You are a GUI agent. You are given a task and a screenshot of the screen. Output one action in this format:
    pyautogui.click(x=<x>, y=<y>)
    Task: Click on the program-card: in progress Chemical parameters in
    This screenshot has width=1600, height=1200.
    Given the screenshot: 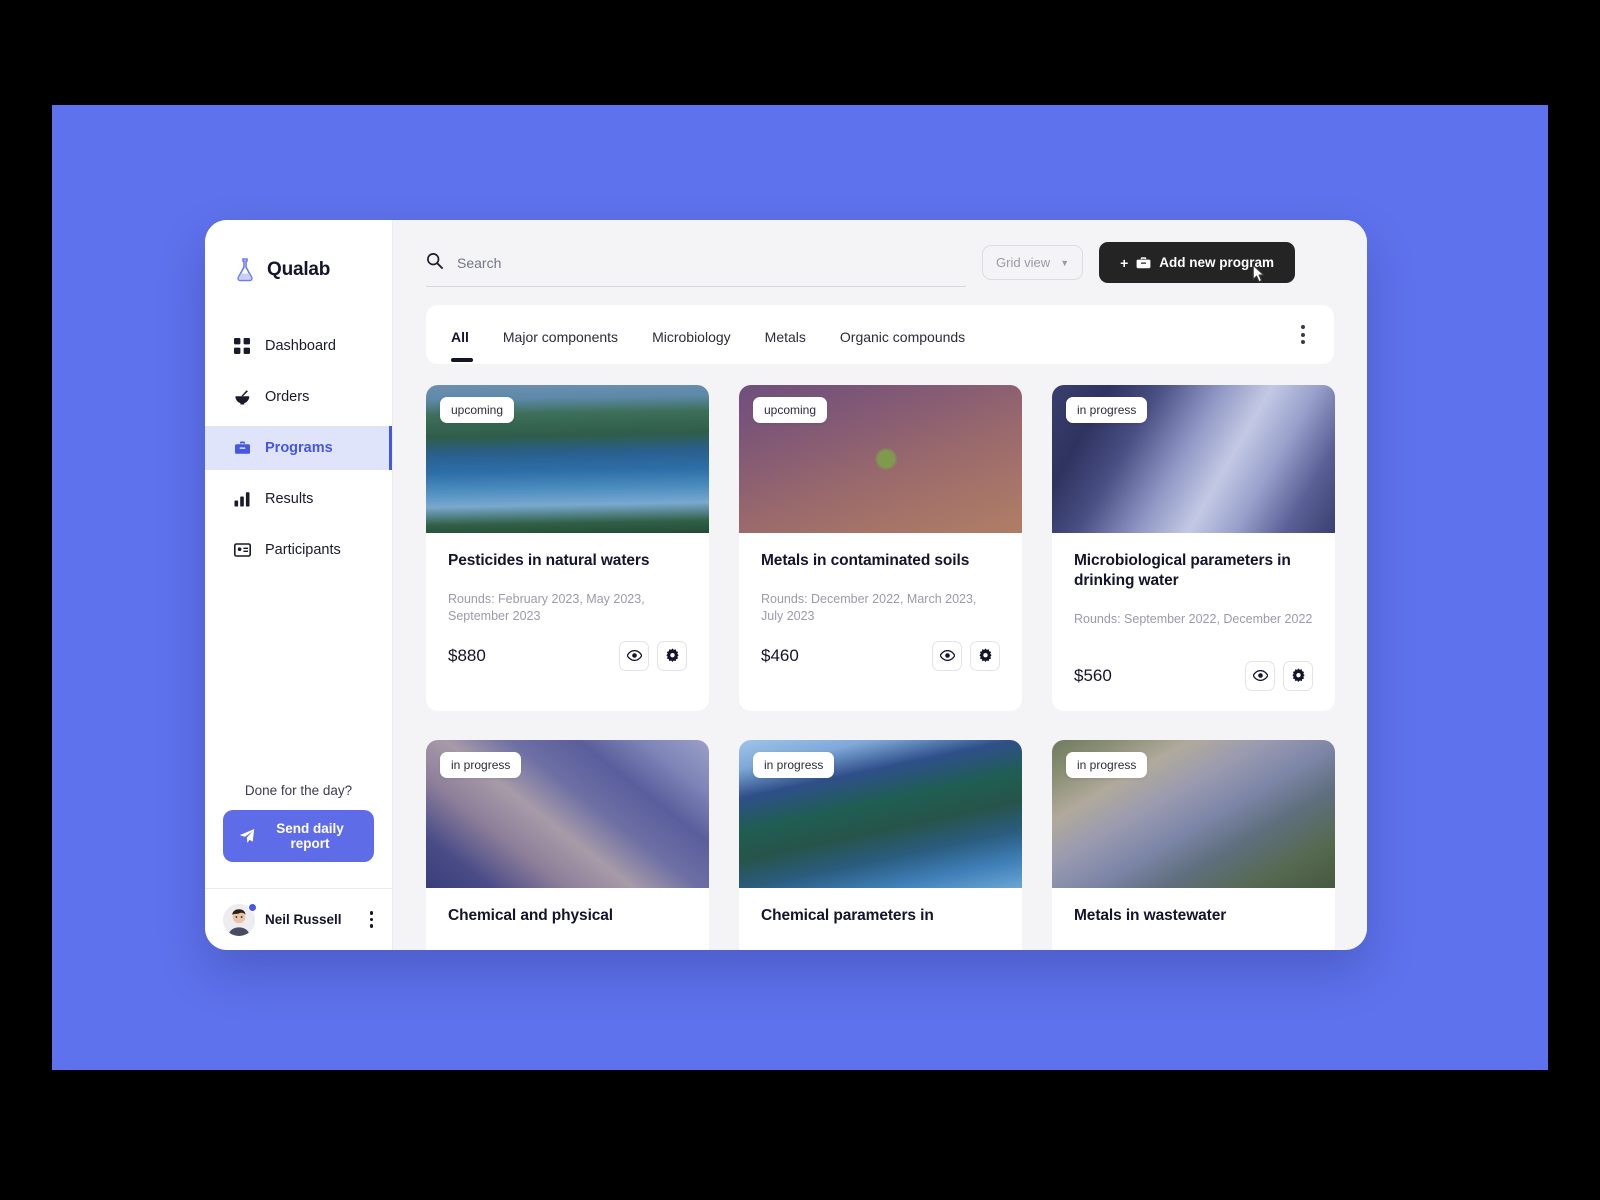 What is the action you would take?
    pyautogui.click(x=880, y=844)
    